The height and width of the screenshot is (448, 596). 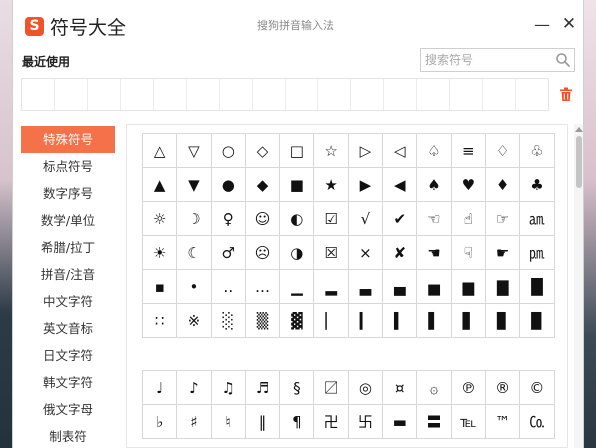 What do you see at coordinates (297, 218) in the screenshot?
I see `symbol-cell: ◐` at bounding box center [297, 218].